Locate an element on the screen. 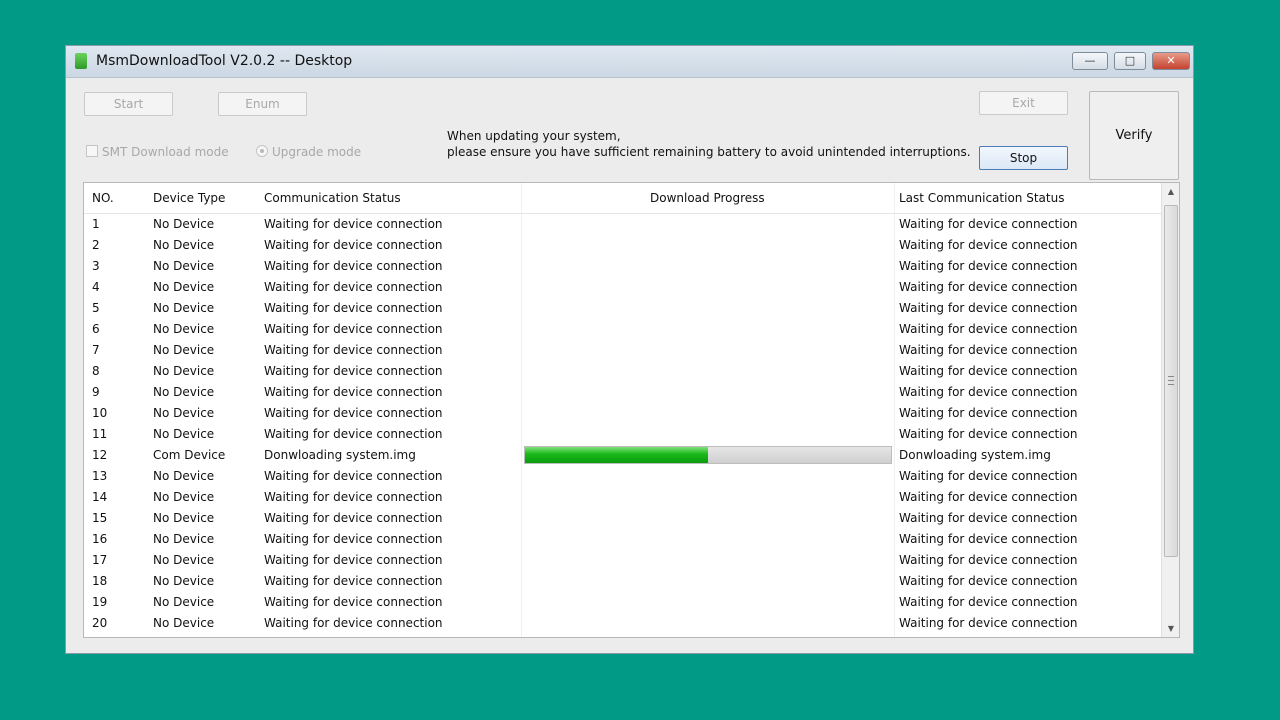 The height and width of the screenshot is (720, 1280). device-type: Com Device is located at coordinates (189, 455).